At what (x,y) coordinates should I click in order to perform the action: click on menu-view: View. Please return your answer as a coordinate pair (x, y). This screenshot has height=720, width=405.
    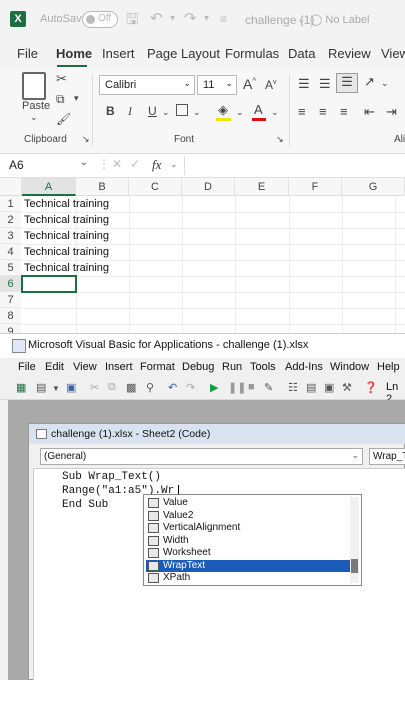
    Looking at the image, I should click on (85, 367).